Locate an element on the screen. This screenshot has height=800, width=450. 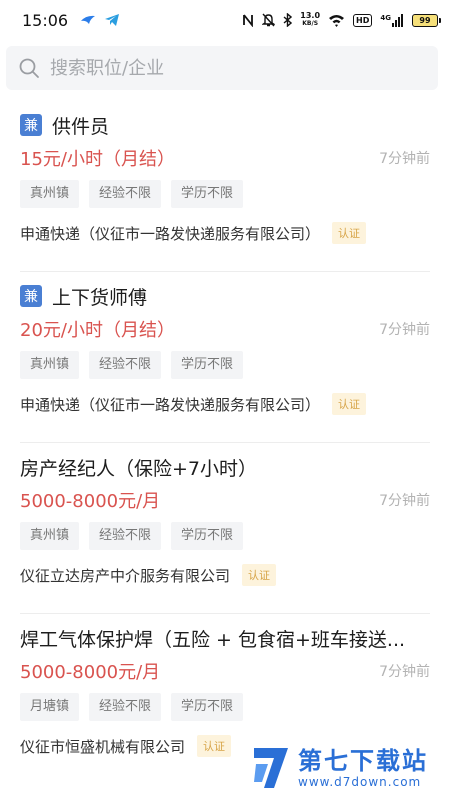
job-company: 仪征市恒盛机械有限公司 is located at coordinates (103, 746).